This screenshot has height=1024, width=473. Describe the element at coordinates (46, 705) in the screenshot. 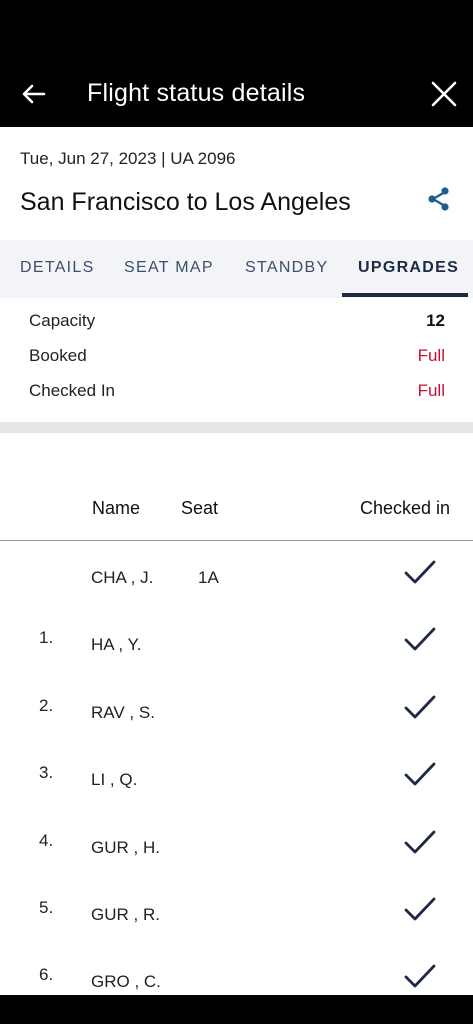

I see `row-index: 2.` at that location.